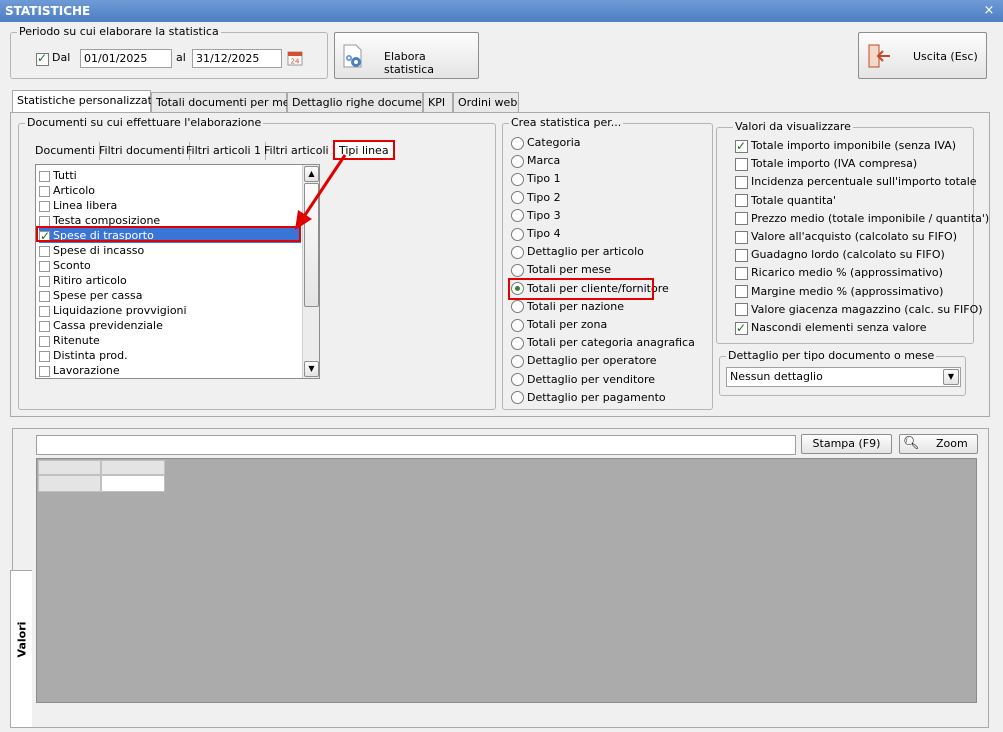 The image size is (1003, 732). What do you see at coordinates (170, 205) in the screenshot?
I see `line-type-item: Linea libera` at bounding box center [170, 205].